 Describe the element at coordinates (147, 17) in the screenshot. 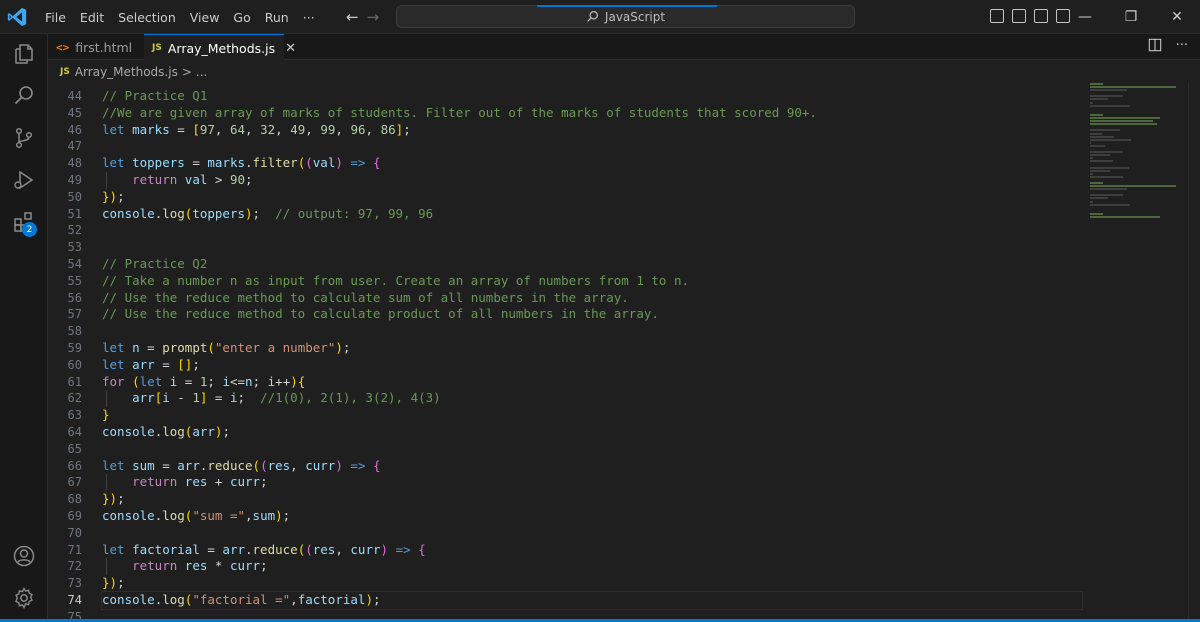

I see `menu-selection: Selection` at that location.